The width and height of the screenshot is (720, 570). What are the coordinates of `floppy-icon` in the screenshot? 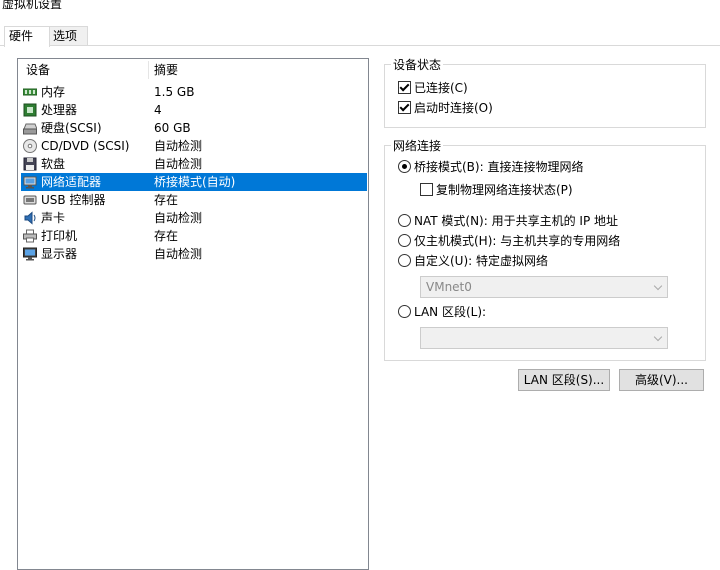 It's located at (30, 164).